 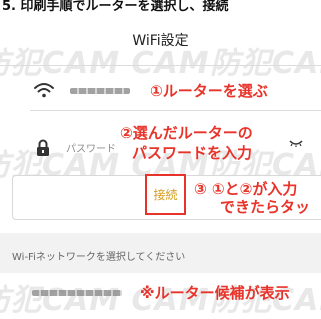 I want to click on lock-icon, so click(x=43, y=147).